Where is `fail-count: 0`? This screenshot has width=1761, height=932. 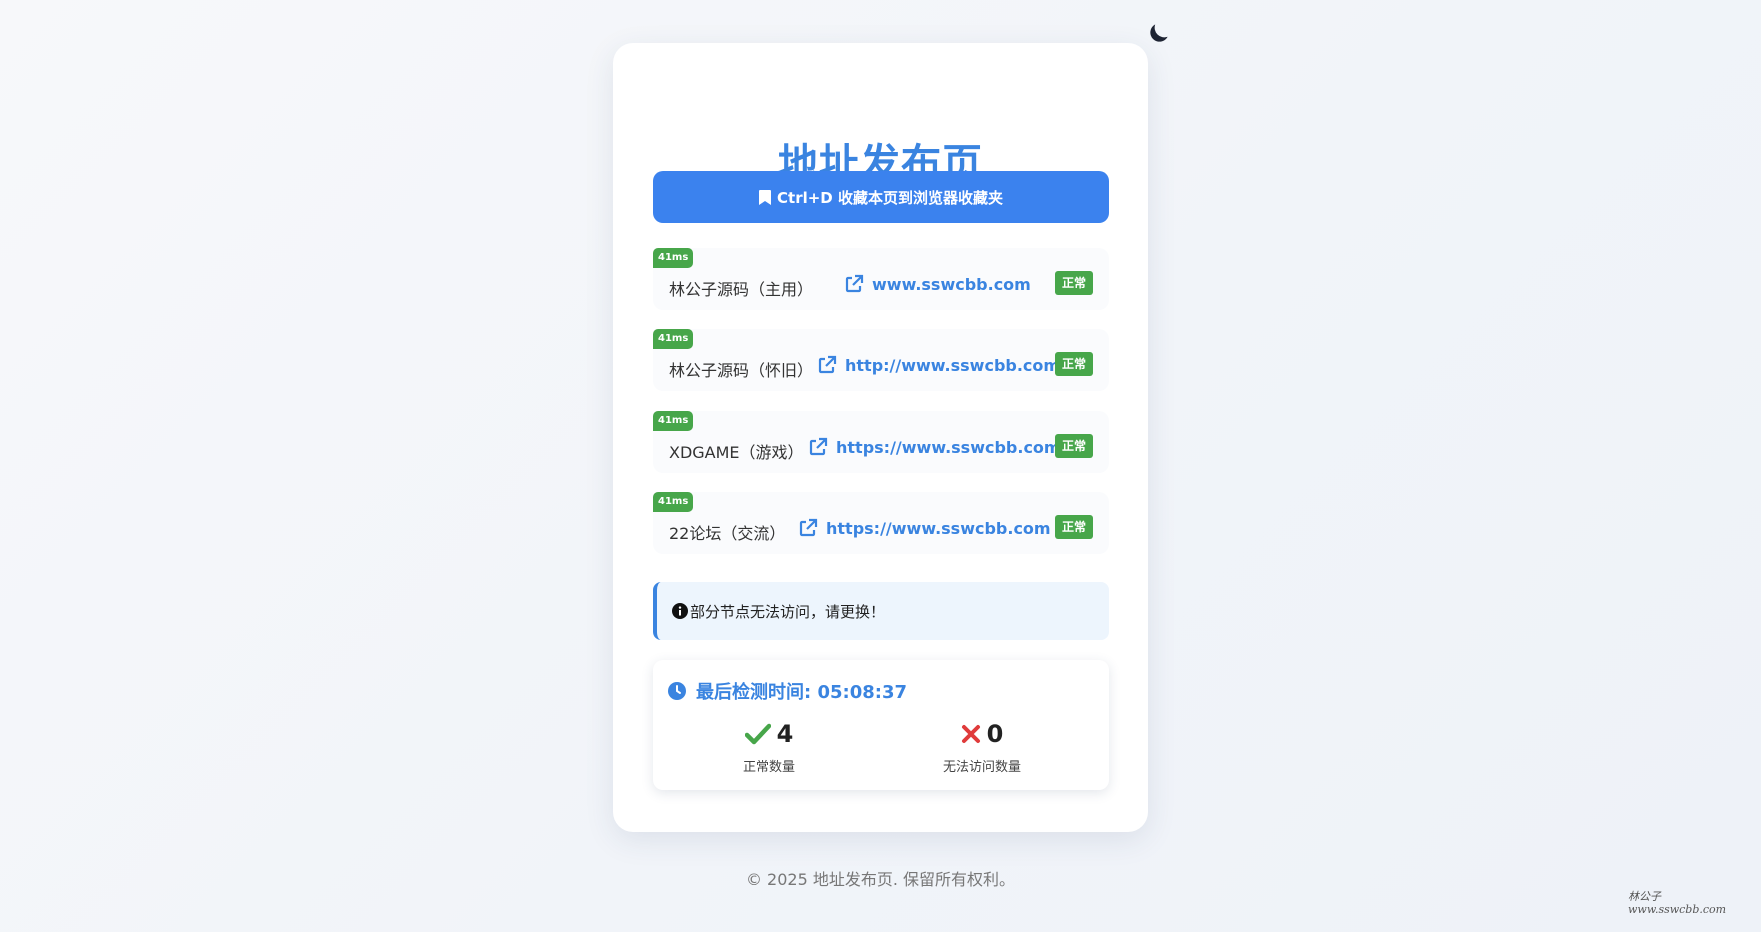 fail-count: 0 is located at coordinates (995, 734).